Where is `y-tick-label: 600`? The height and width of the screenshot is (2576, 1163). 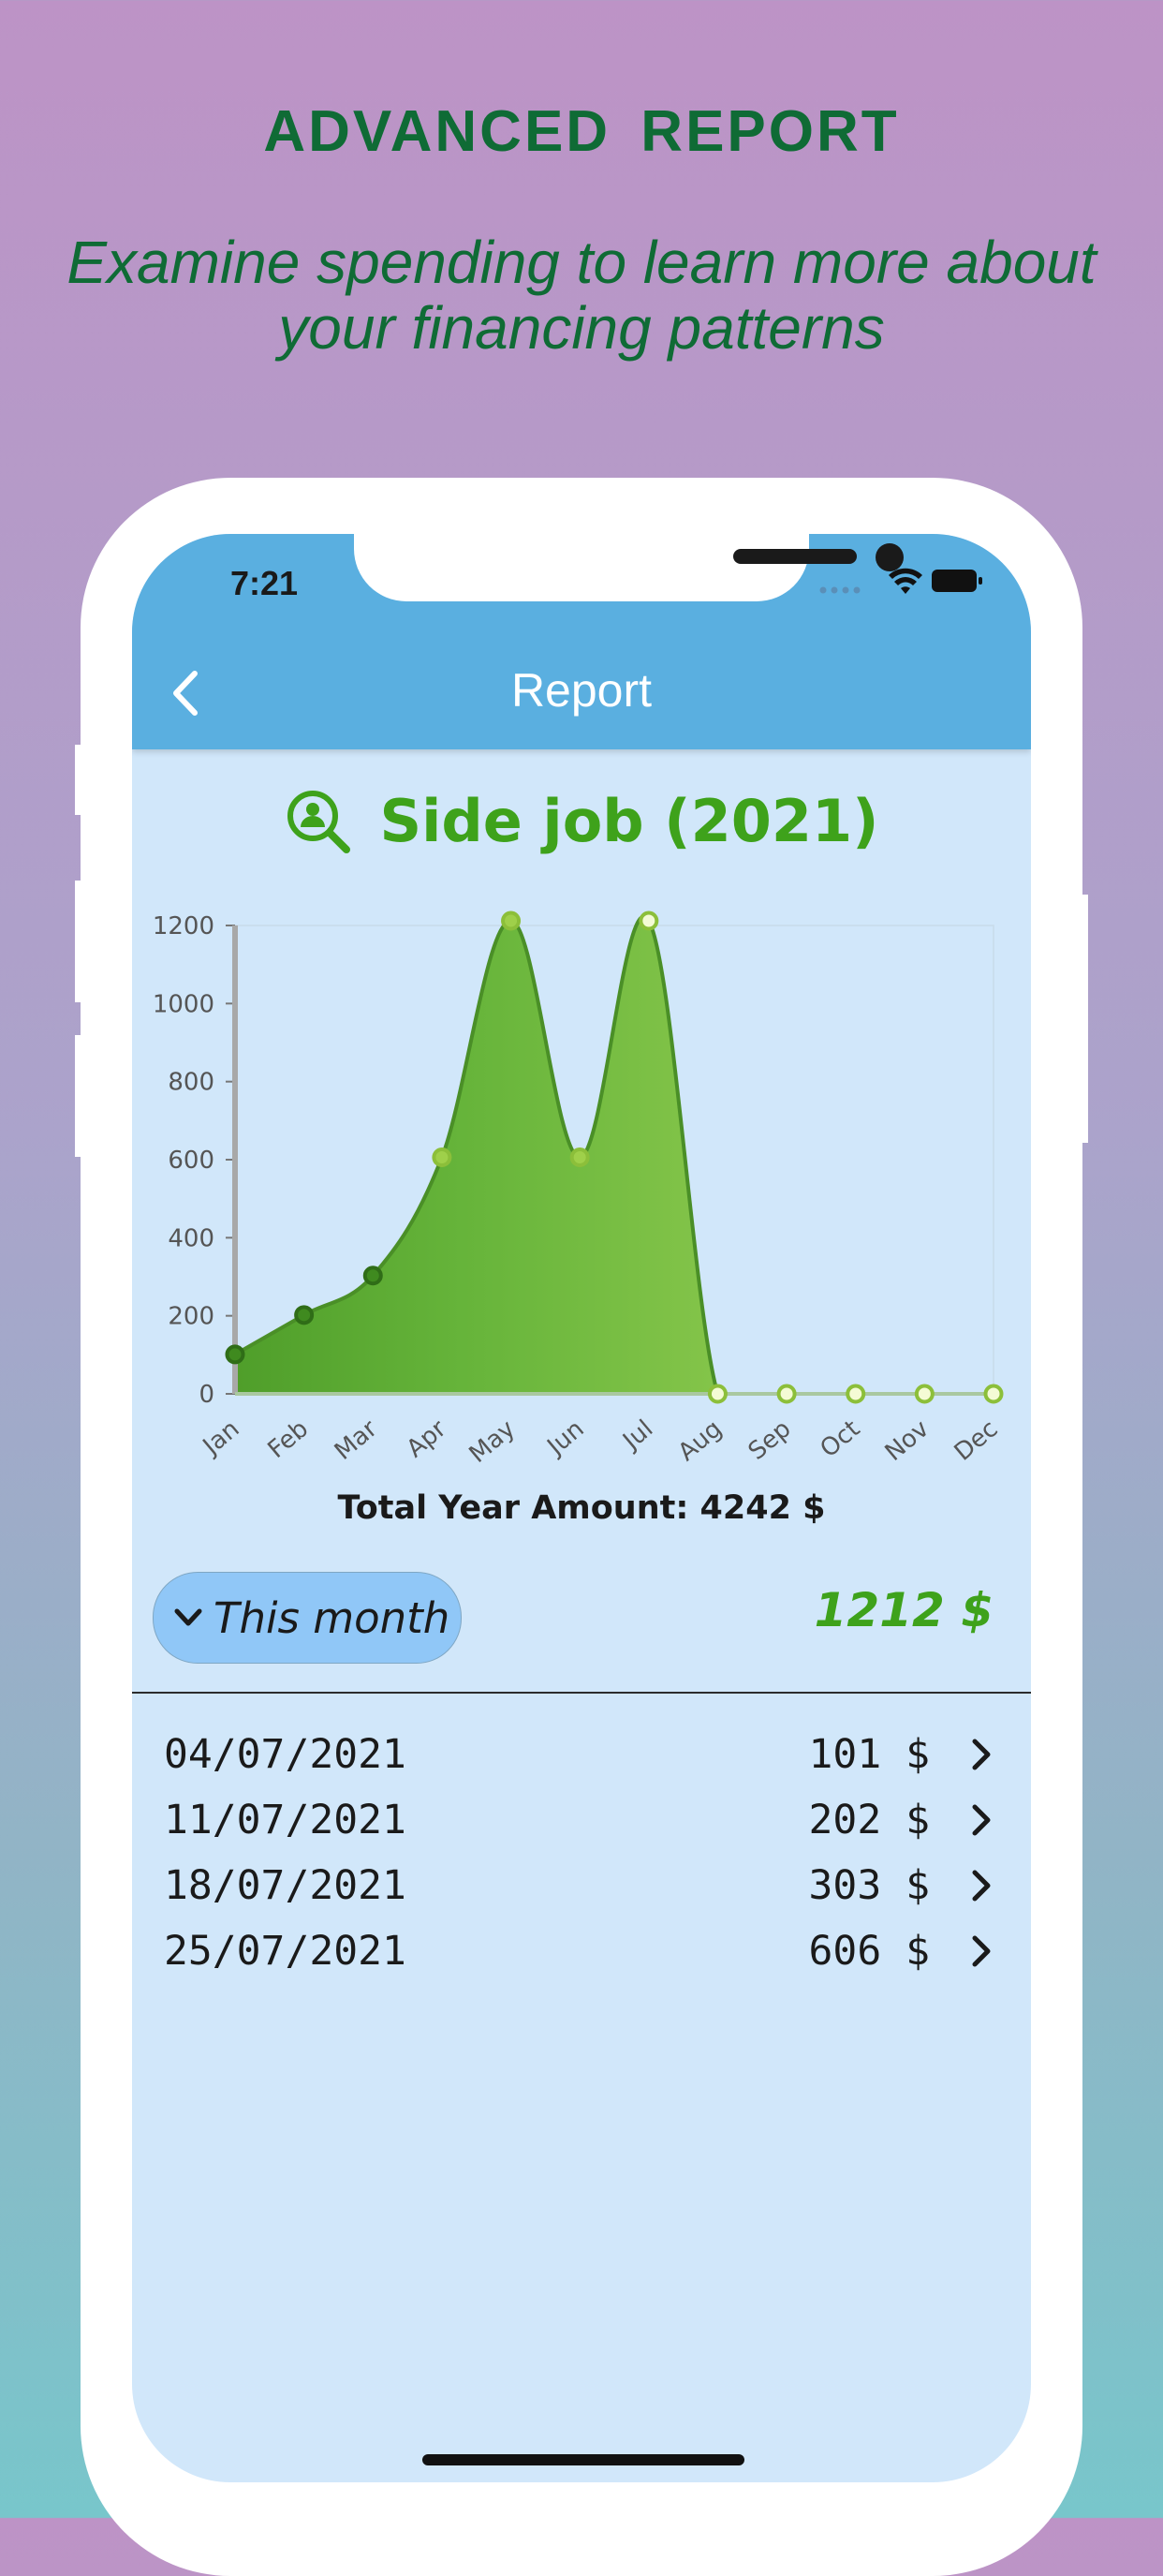
y-tick-label: 600 is located at coordinates (191, 1161).